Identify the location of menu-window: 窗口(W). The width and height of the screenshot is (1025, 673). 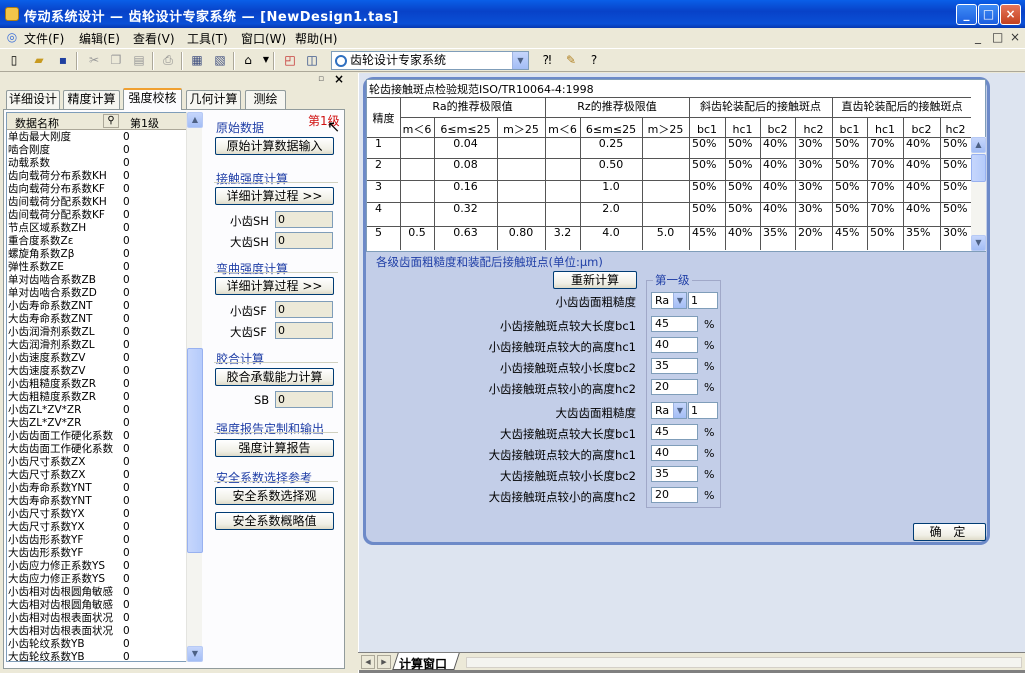
(263, 38).